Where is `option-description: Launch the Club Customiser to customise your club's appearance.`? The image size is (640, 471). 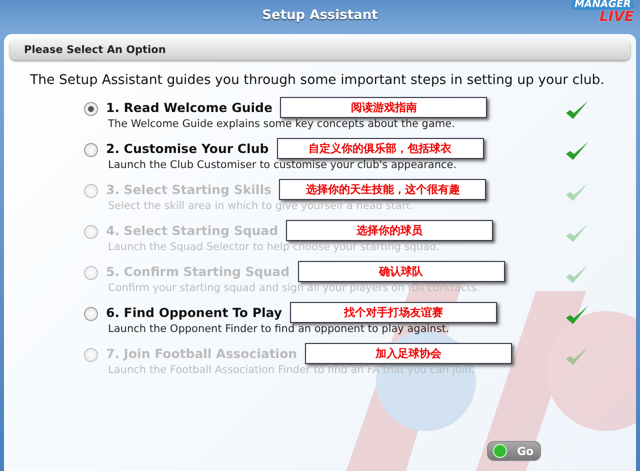 option-description: Launch the Club Customiser to customise your club's appearance. is located at coordinates (283, 165).